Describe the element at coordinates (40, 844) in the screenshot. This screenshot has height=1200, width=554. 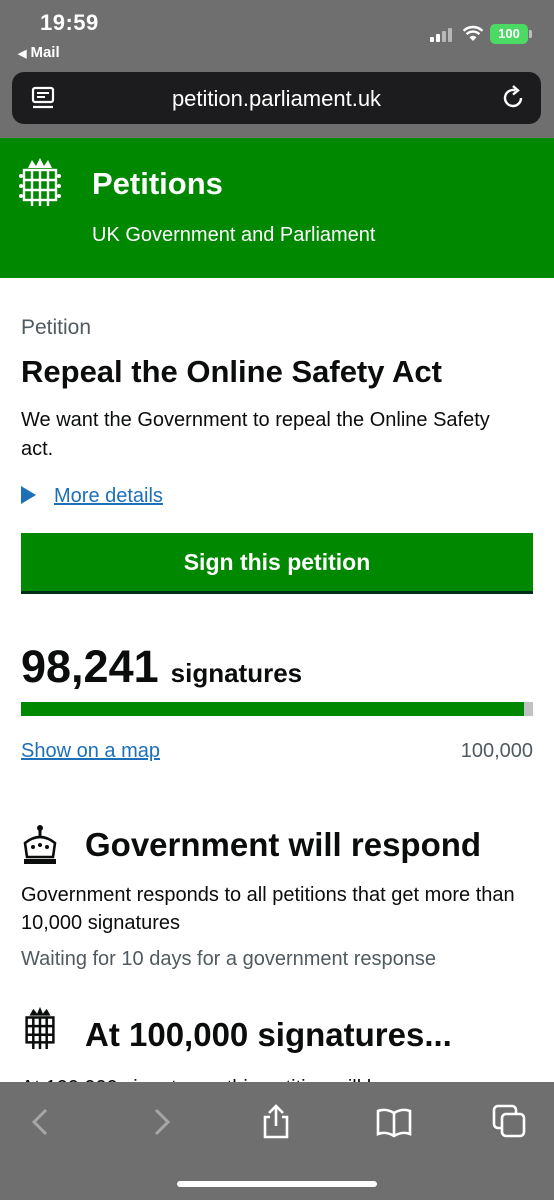
I see `crown-icon` at that location.